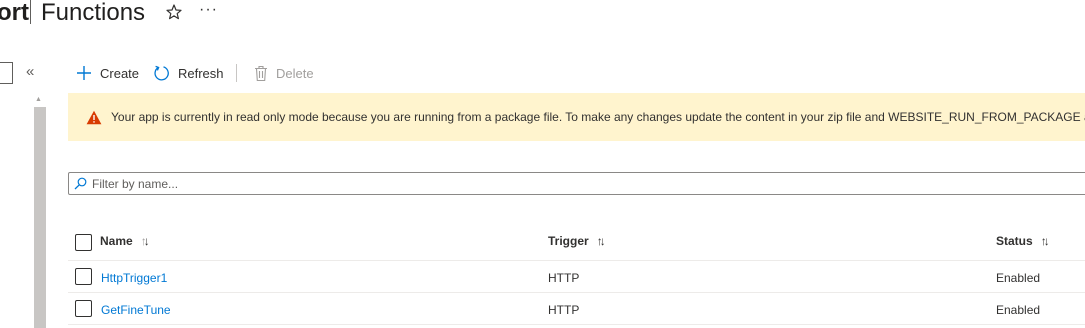 This screenshot has width=1085, height=328. I want to click on more-options-button: ···, so click(208, 10).